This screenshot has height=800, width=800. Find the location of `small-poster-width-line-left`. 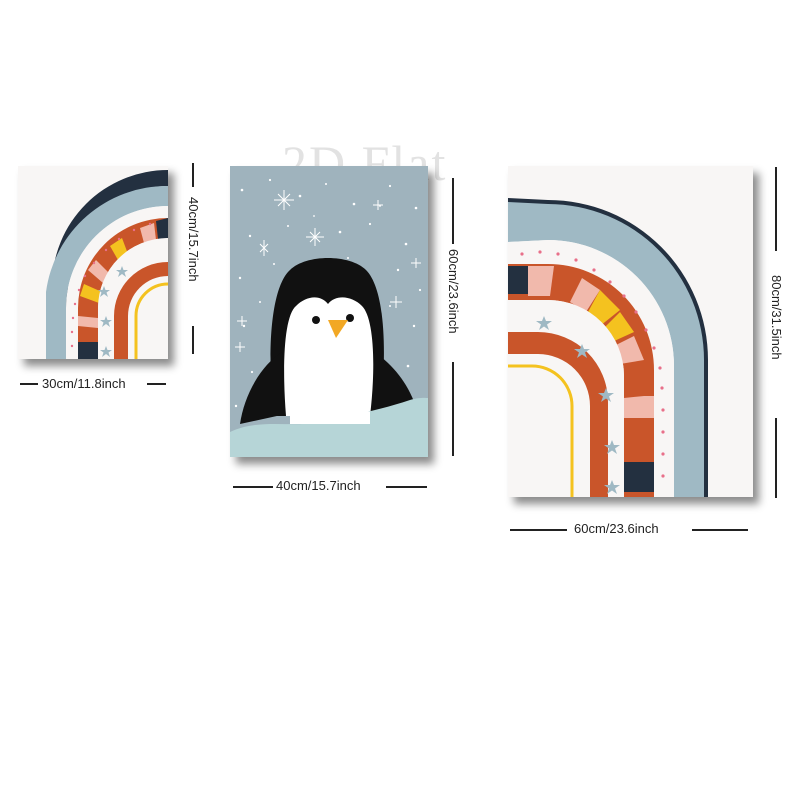

small-poster-width-line-left is located at coordinates (29, 384).